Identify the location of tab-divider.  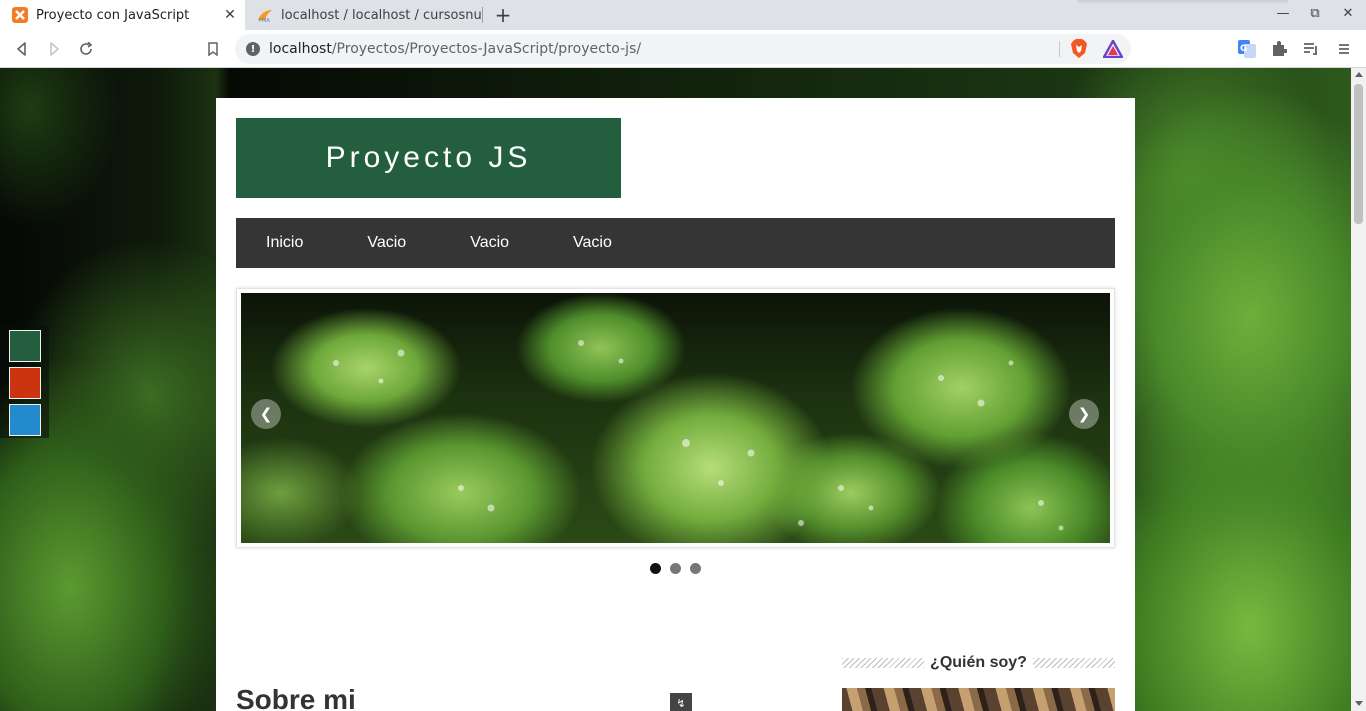
(482, 15).